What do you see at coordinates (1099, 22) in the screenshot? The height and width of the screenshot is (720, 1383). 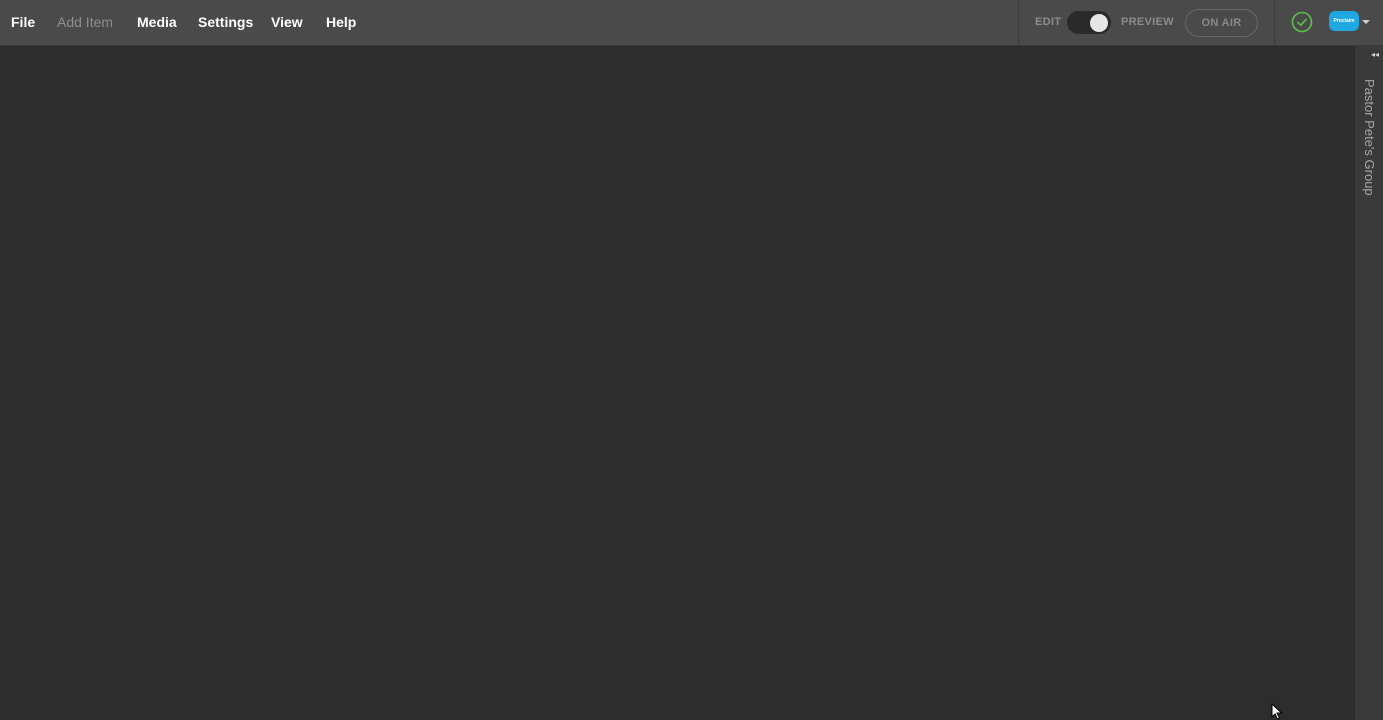 I see `toggle-knob` at bounding box center [1099, 22].